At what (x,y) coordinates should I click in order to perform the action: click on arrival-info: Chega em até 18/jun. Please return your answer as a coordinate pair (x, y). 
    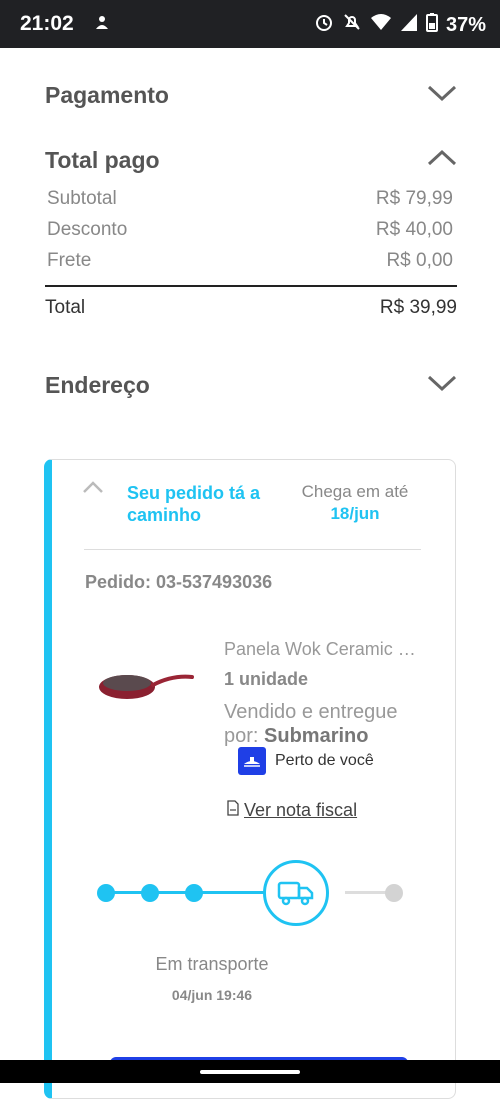
    Looking at the image, I should click on (355, 503).